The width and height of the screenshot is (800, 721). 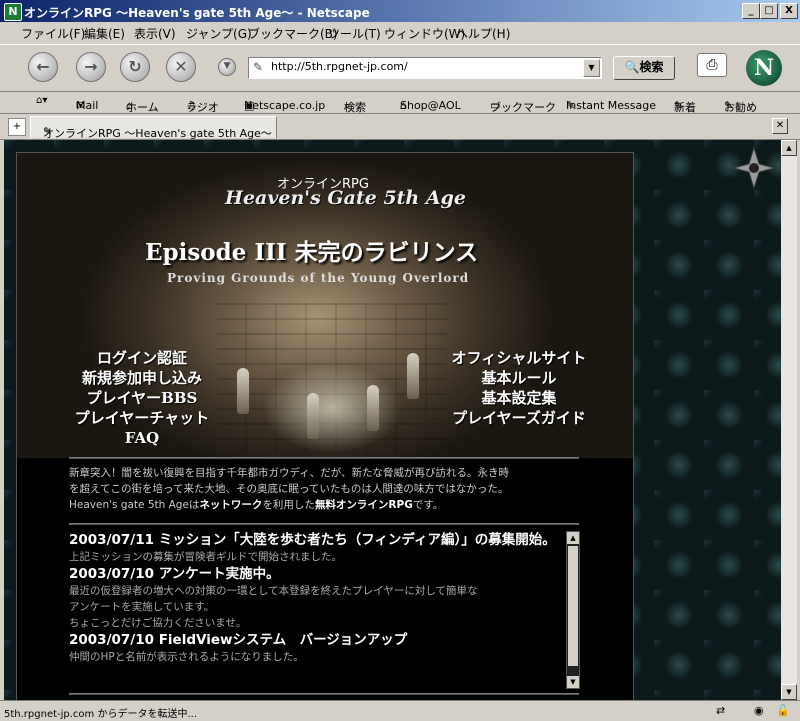 I want to click on close-tab-button: ✕, so click(x=780, y=126).